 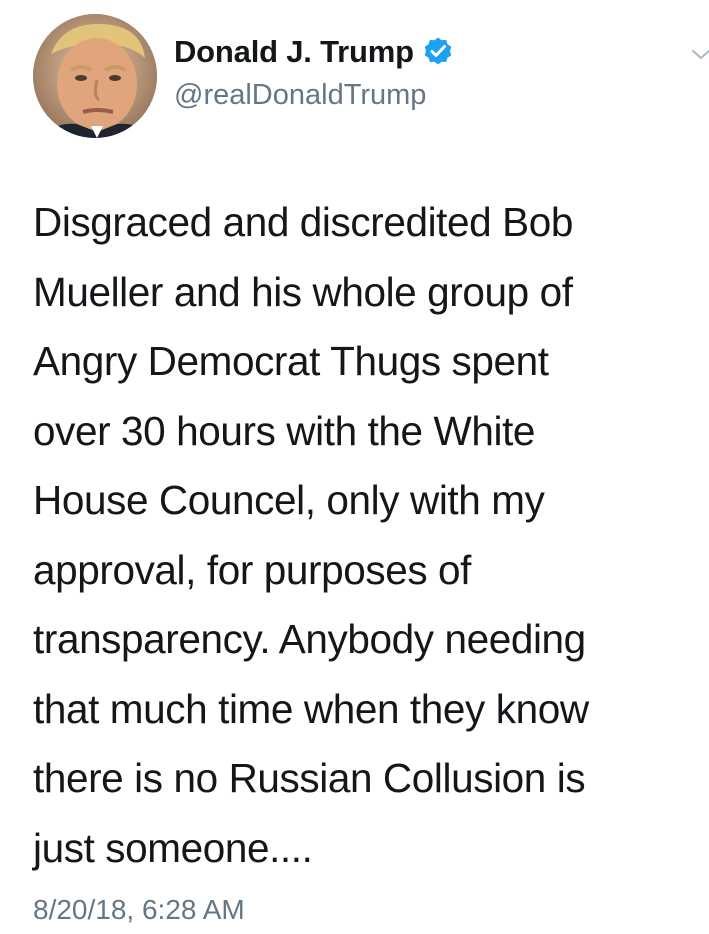 I want to click on tweet-text-line: there is no Russian Collusion is, so click(x=309, y=778).